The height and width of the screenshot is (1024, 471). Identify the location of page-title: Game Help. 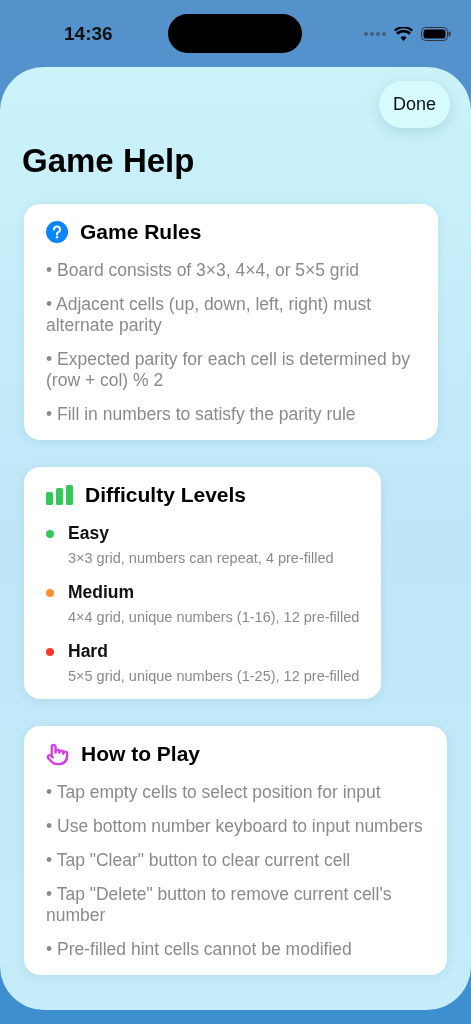
(109, 161).